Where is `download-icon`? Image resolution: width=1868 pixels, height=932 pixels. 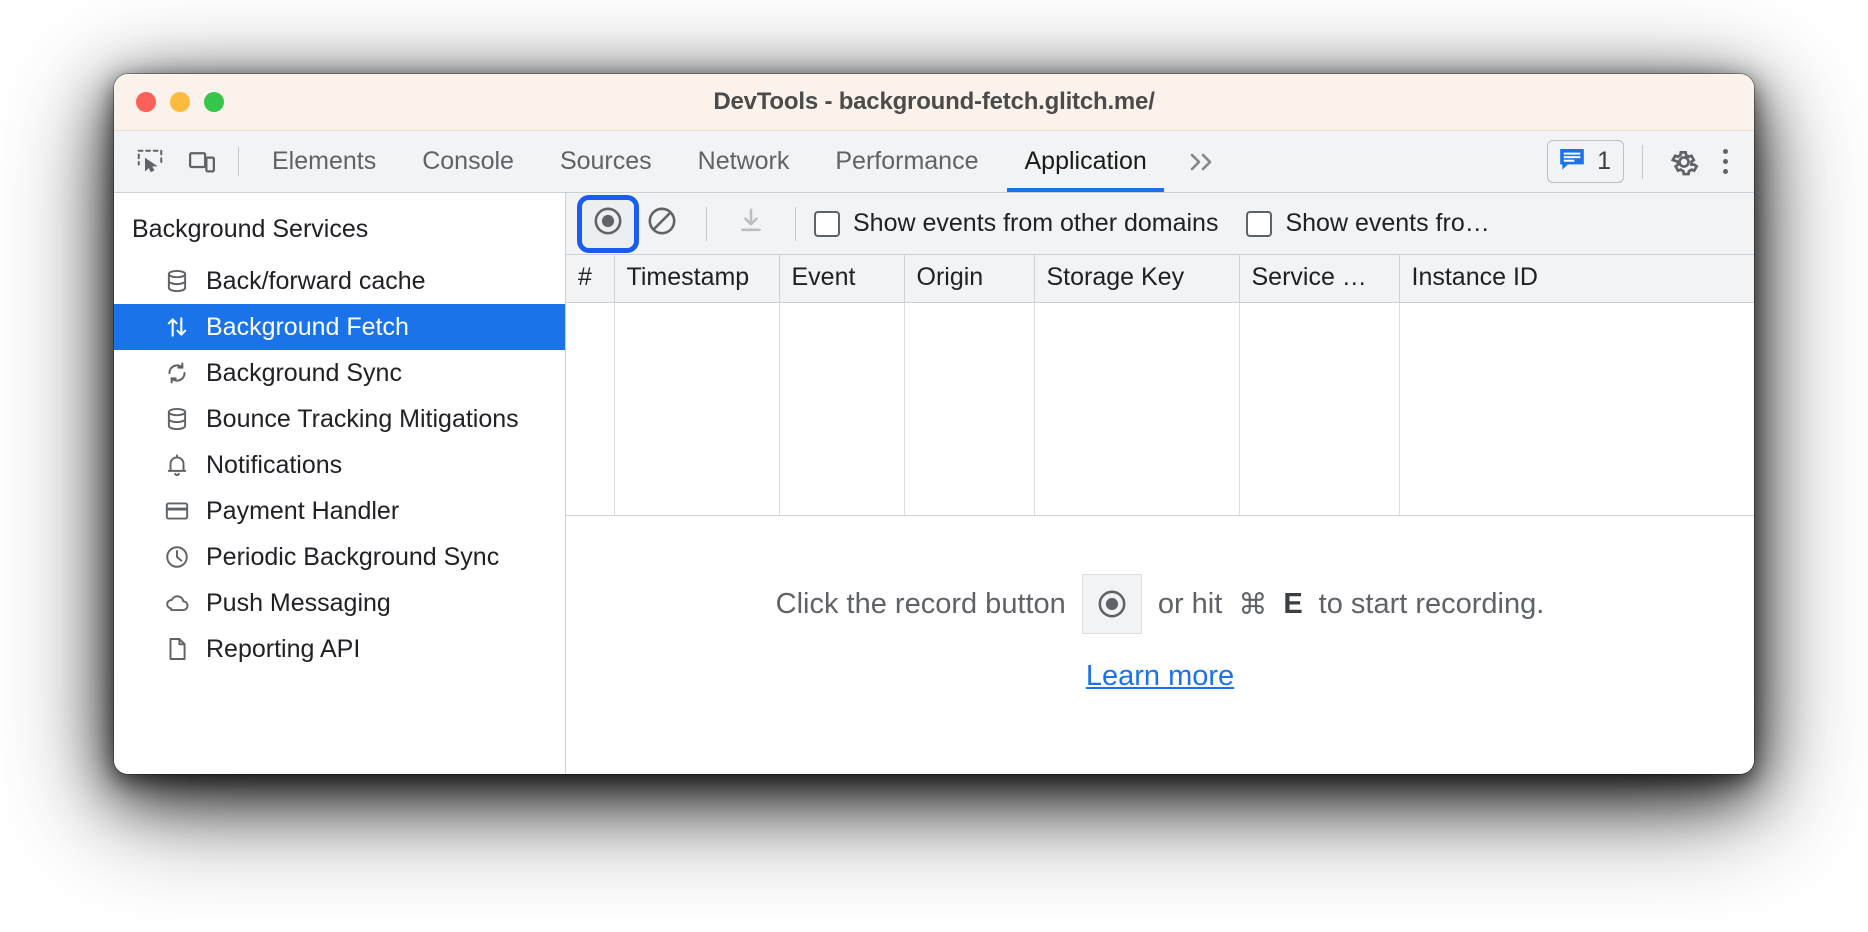
download-icon is located at coordinates (751, 223).